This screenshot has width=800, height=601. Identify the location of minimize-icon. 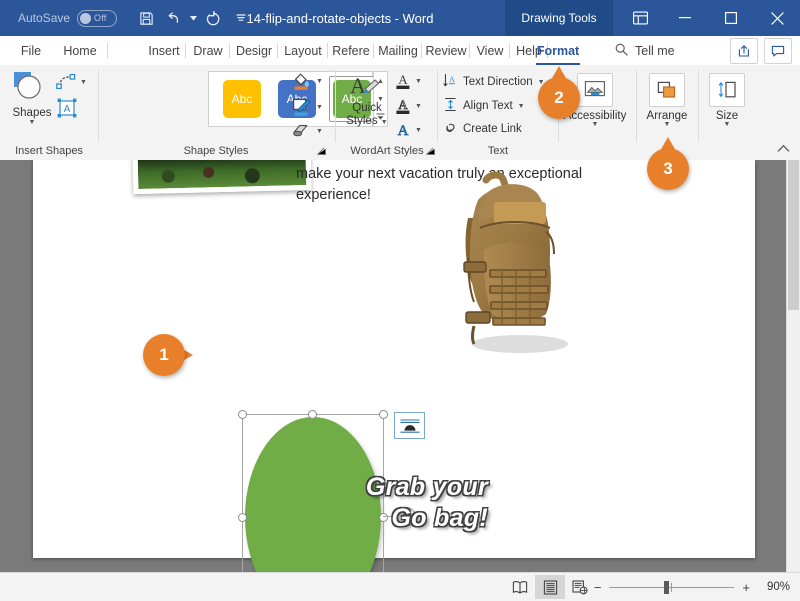
(685, 18).